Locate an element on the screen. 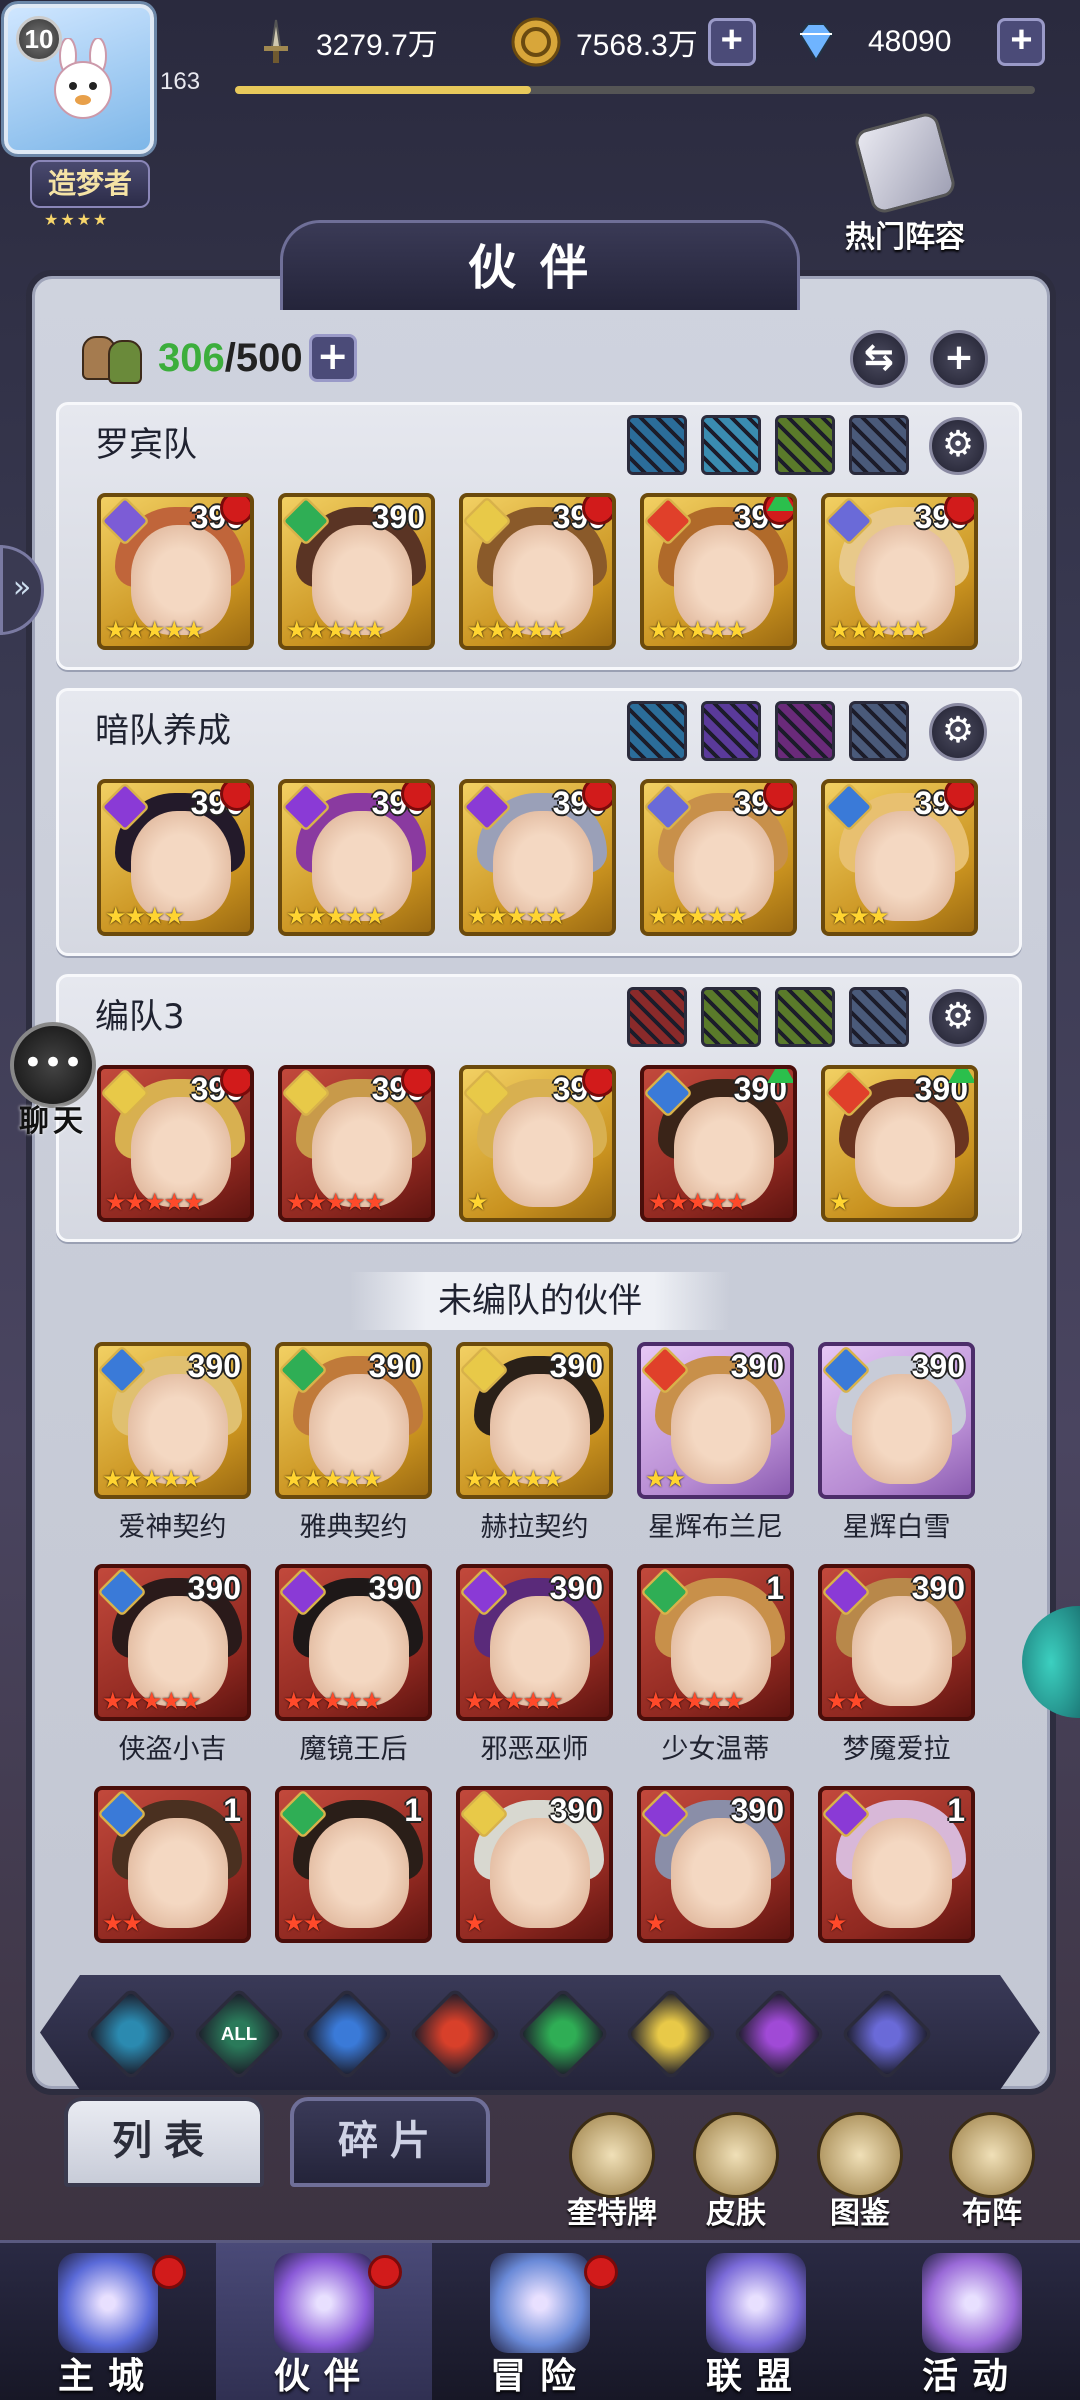  partner-item: 390 ★★★★★ 魔镜王后 is located at coordinates (353, 1665).